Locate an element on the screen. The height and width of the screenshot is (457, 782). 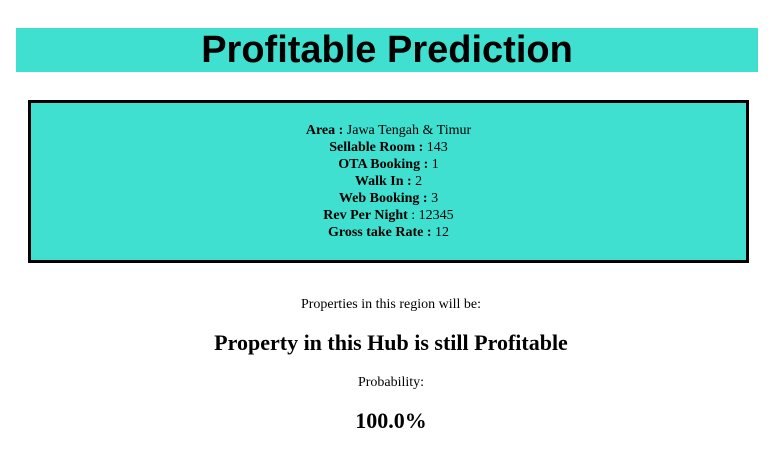
info-row-web-booking: Web Booking : 3 is located at coordinates (388, 198).